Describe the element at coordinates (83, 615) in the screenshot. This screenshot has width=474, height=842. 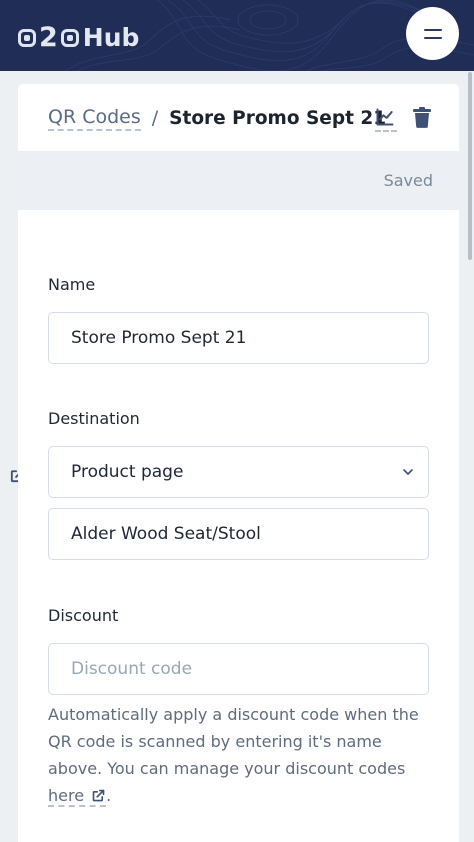
I see `discount-label: Discount` at that location.